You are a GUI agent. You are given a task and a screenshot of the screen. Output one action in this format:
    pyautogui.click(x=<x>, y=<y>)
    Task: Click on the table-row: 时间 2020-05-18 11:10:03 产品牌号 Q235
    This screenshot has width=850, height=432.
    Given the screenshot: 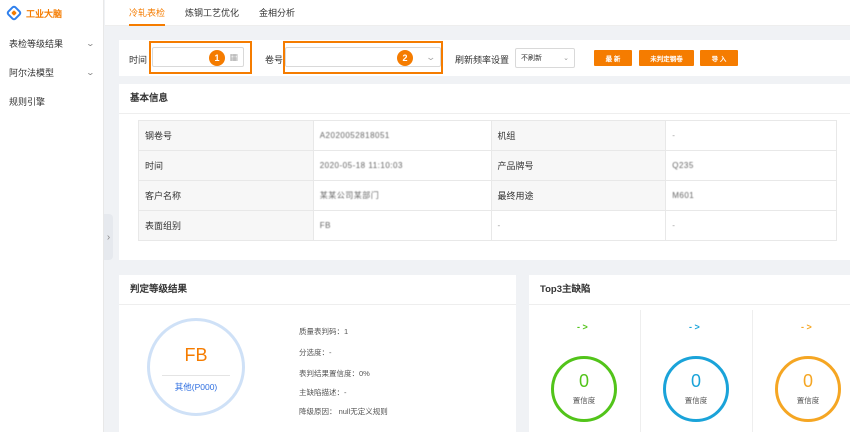 What is the action you would take?
    pyautogui.click(x=487, y=165)
    